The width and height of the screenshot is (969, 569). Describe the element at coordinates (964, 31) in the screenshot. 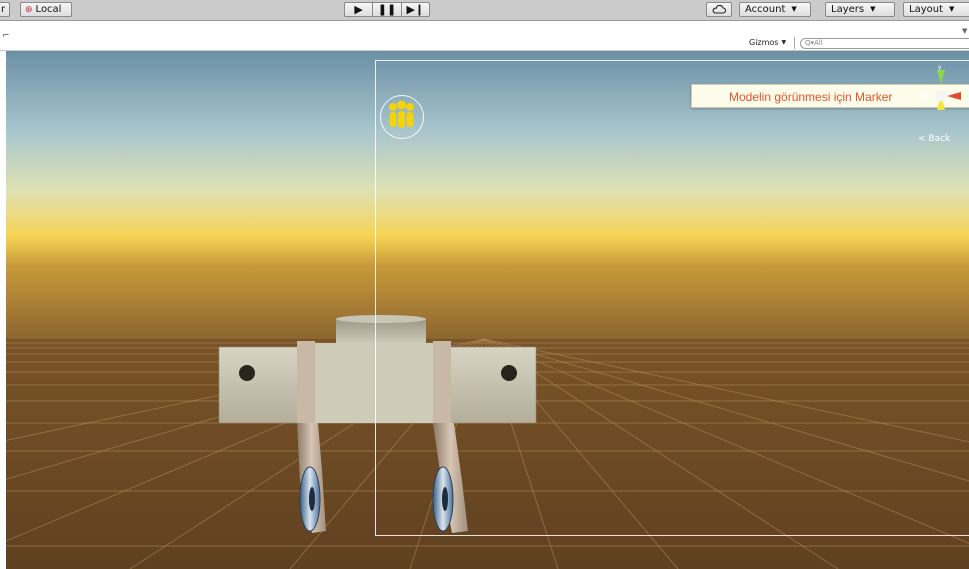

I see `panel-menu-icon: ▼` at that location.